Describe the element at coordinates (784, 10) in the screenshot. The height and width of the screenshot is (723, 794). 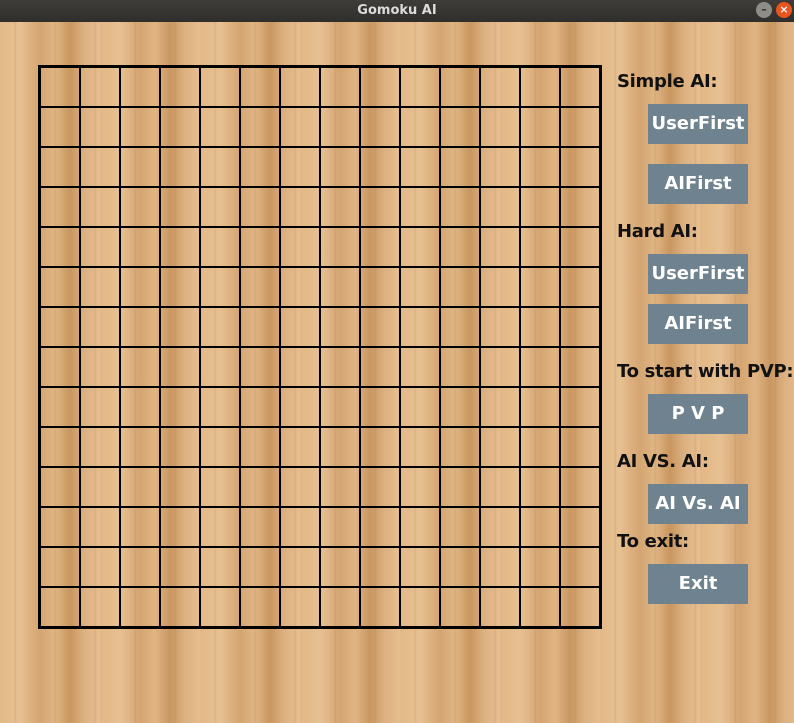
I see `close-icon: ×` at that location.